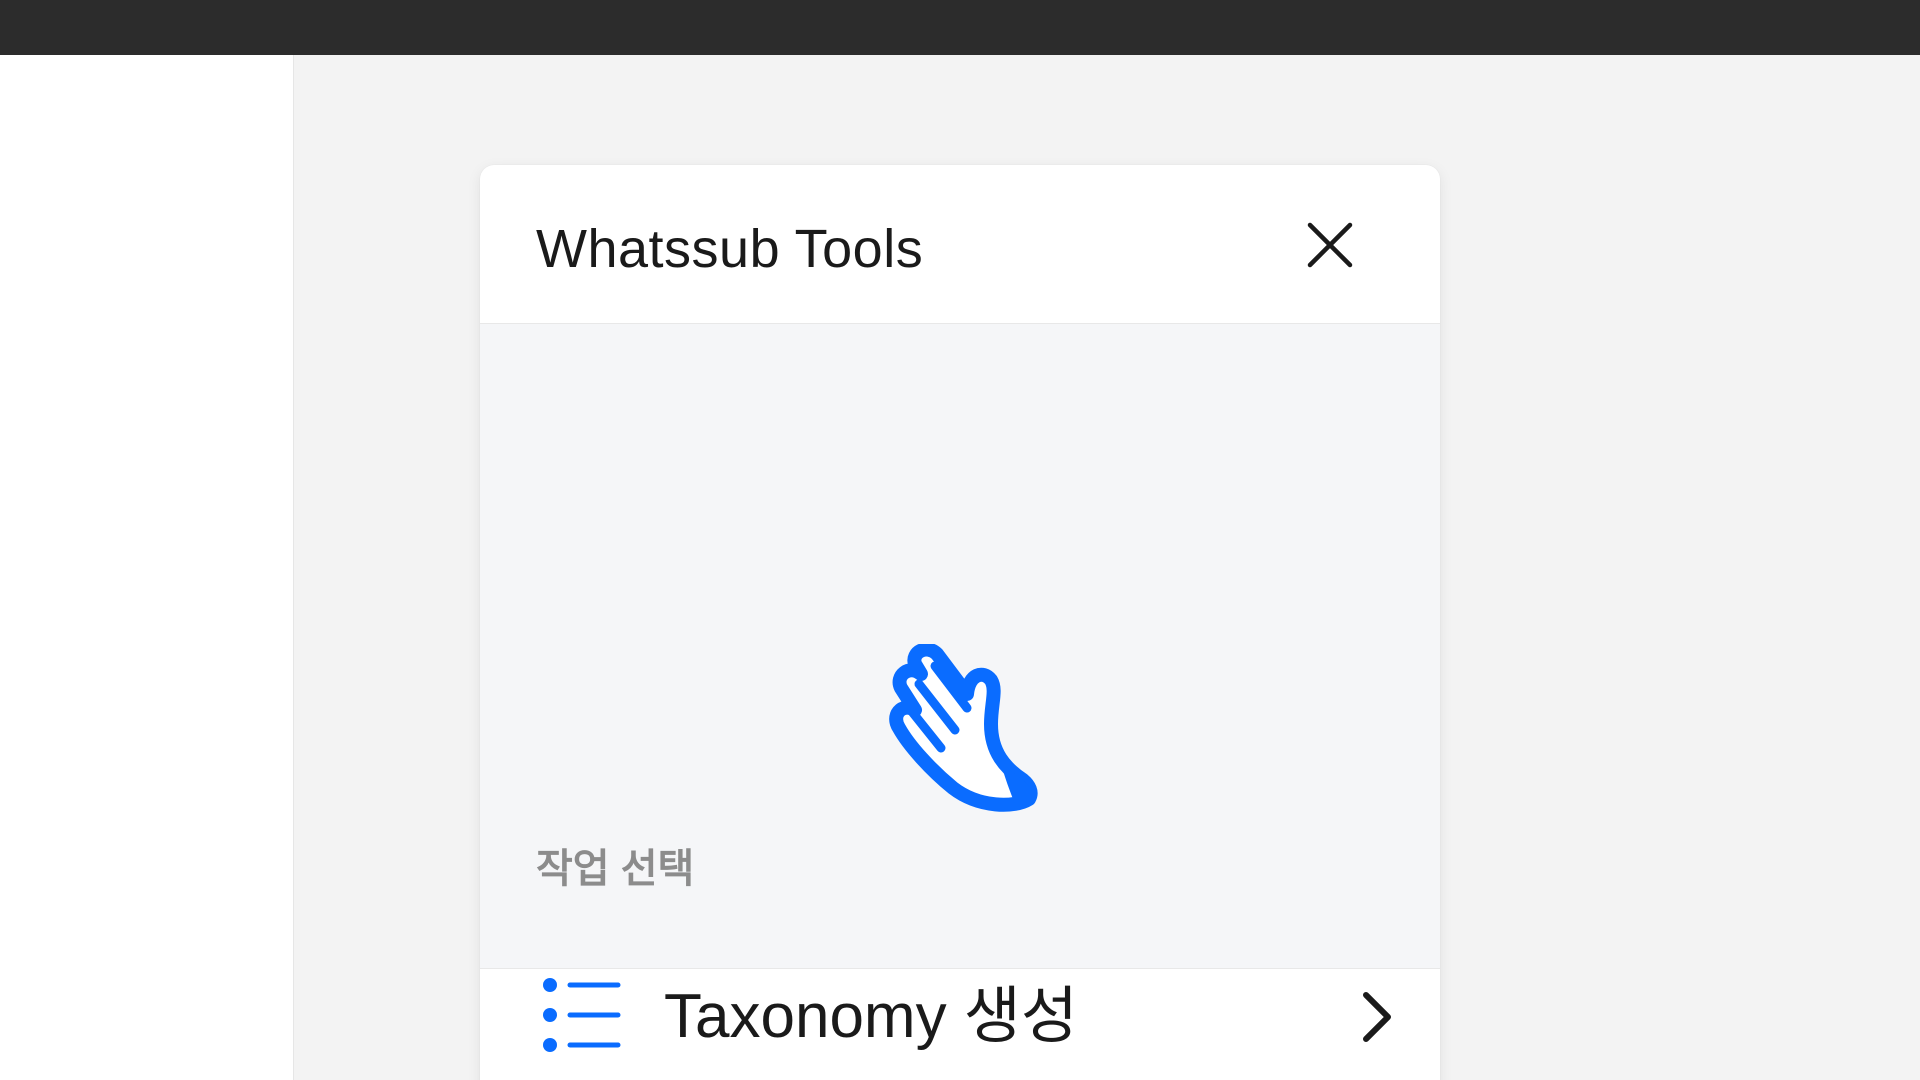 Image resolution: width=1920 pixels, height=1080 pixels. What do you see at coordinates (963, 728) in the screenshot?
I see `waving-hand-icon` at bounding box center [963, 728].